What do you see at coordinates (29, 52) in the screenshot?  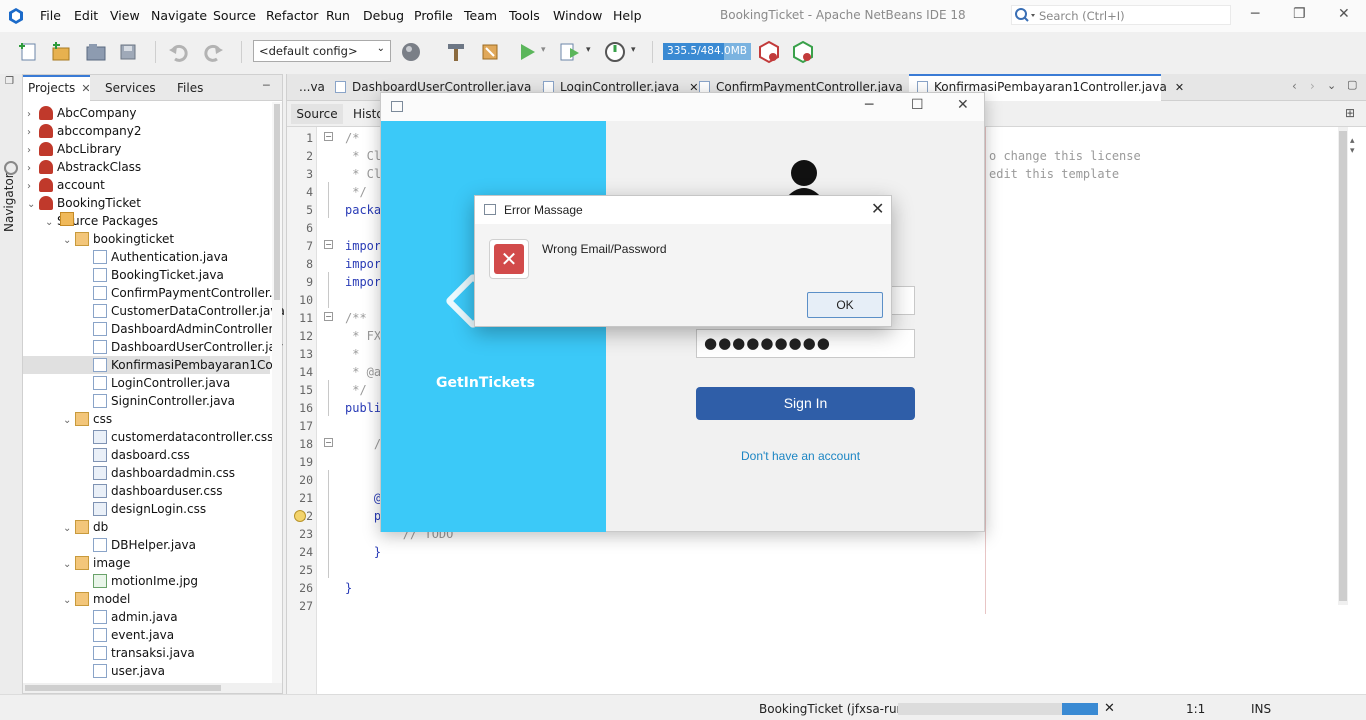 I see `new-file-icon` at bounding box center [29, 52].